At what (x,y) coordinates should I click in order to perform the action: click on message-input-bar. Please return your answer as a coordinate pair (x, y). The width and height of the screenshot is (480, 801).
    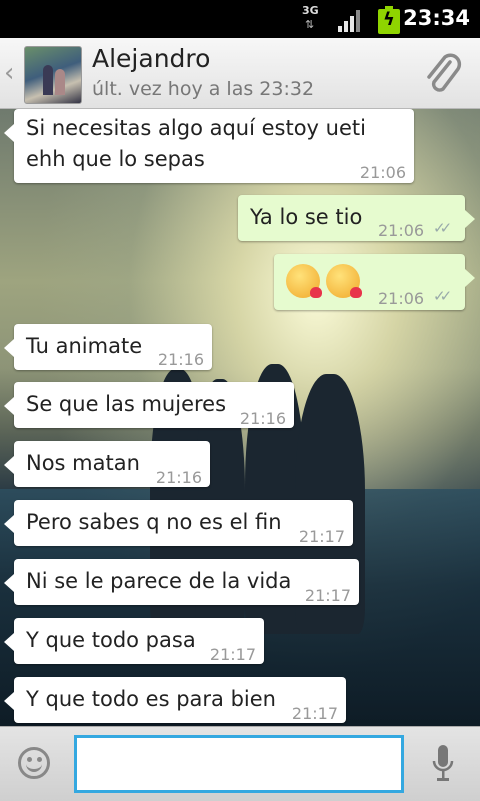
    Looking at the image, I should click on (240, 763).